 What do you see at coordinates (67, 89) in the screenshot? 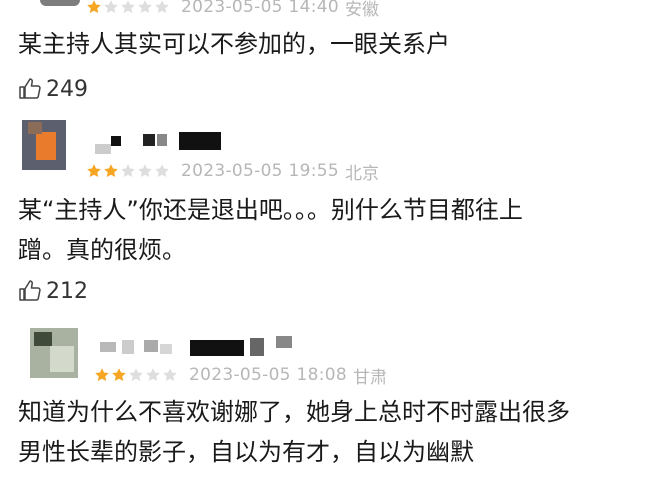
I see `like-count: 249` at bounding box center [67, 89].